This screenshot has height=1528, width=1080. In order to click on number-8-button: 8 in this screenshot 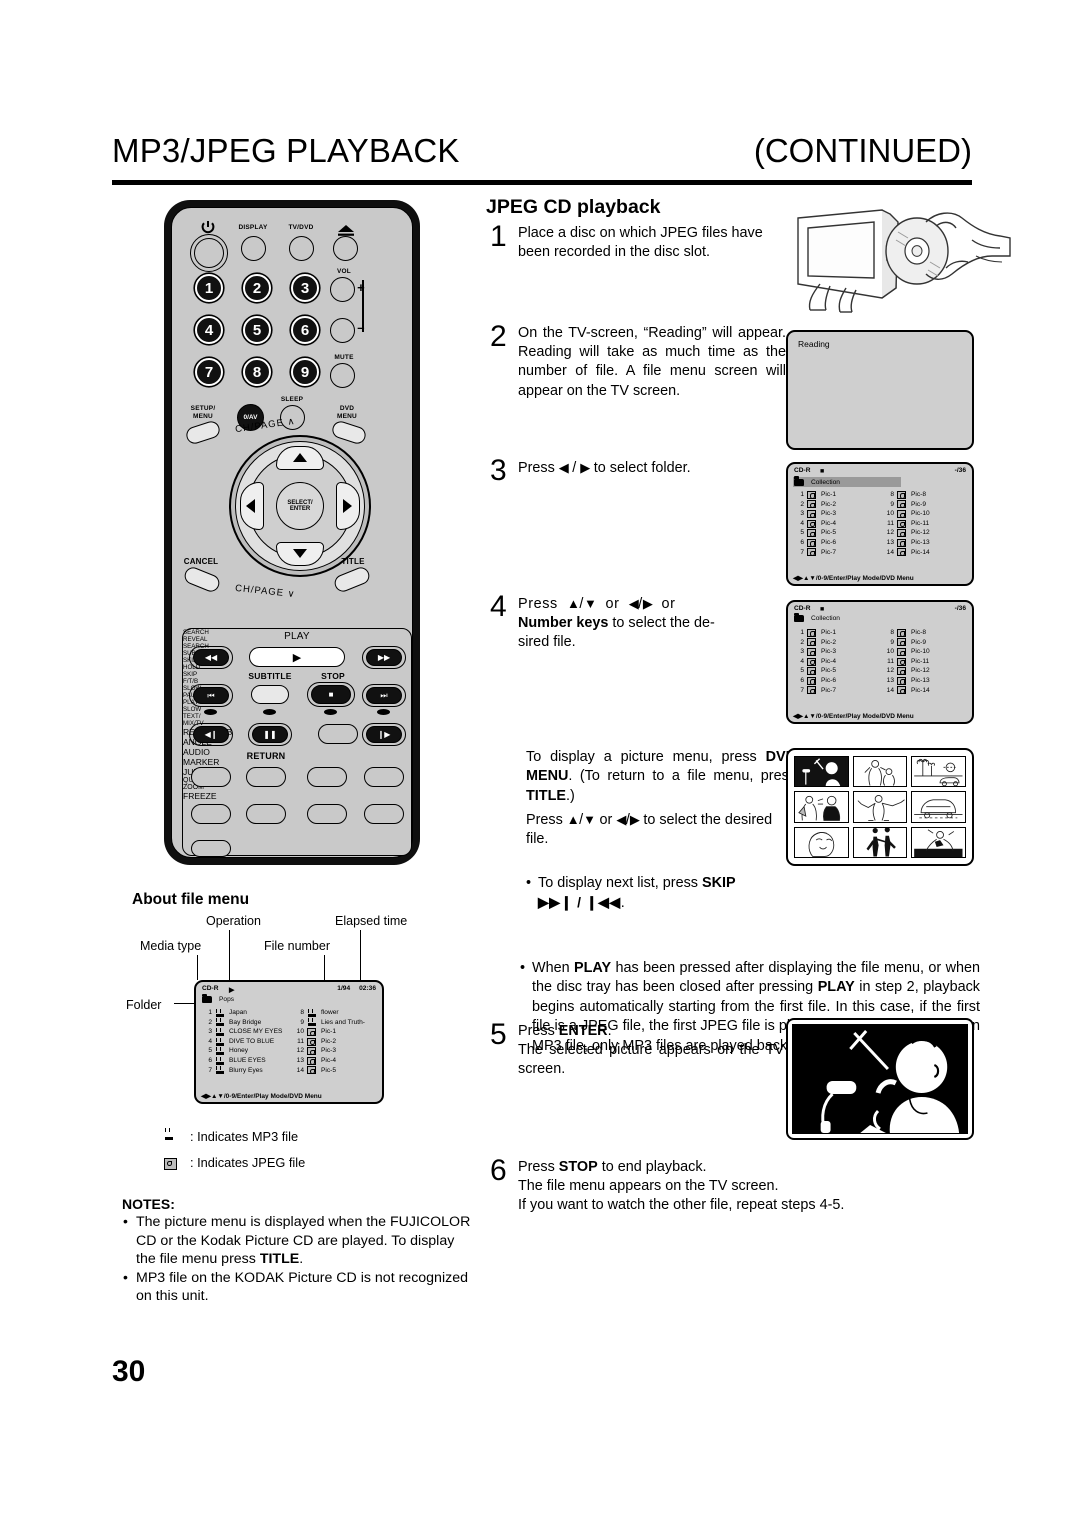, I will do `click(257, 372)`.